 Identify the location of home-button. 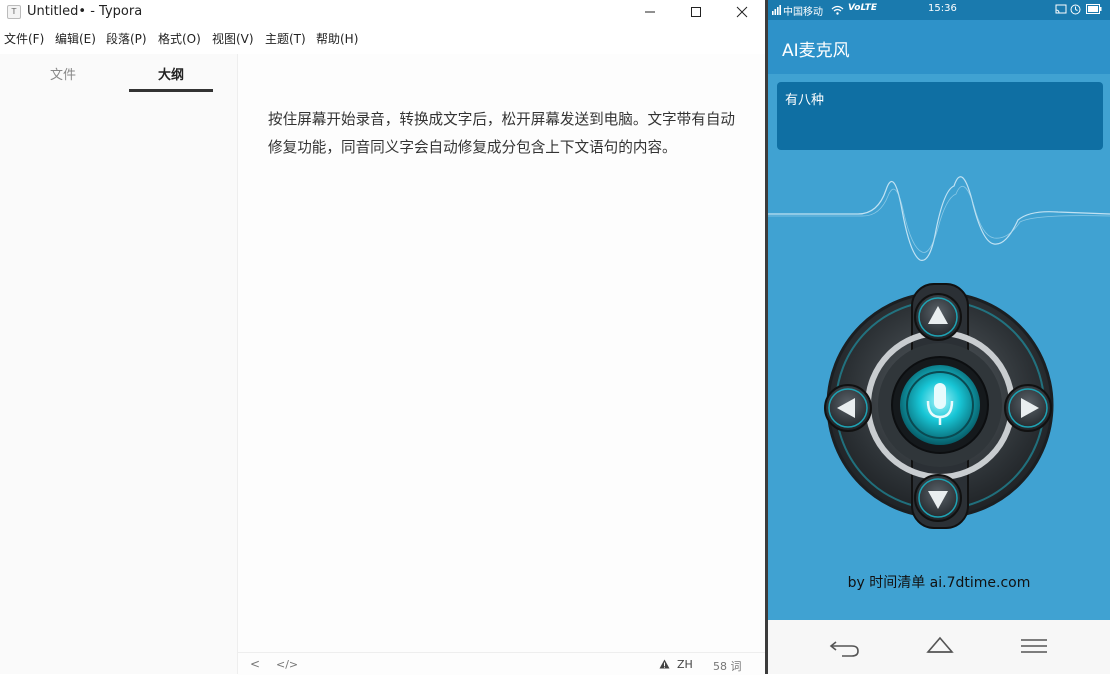
(940, 646).